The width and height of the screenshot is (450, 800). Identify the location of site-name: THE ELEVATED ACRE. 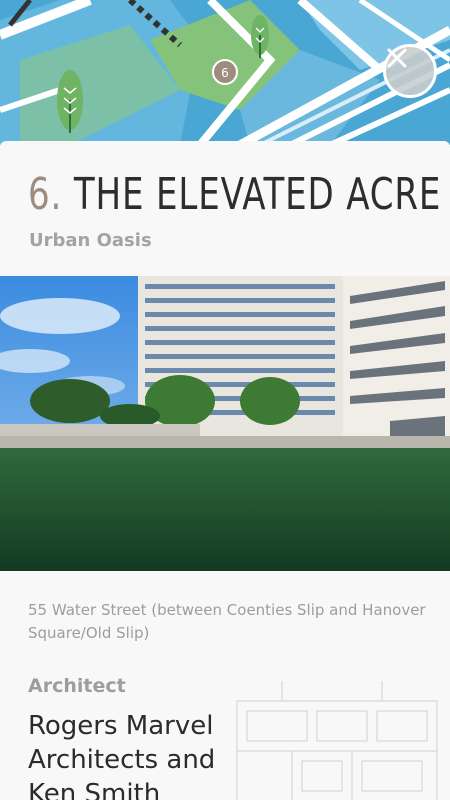
(257, 194).